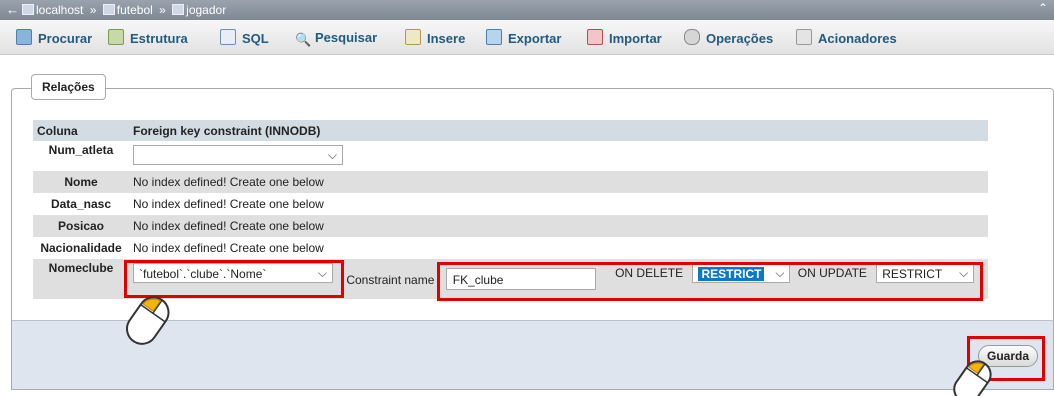 This screenshot has height=396, width=1054. What do you see at coordinates (68, 87) in the screenshot?
I see `fieldset-legend: Relações` at bounding box center [68, 87].